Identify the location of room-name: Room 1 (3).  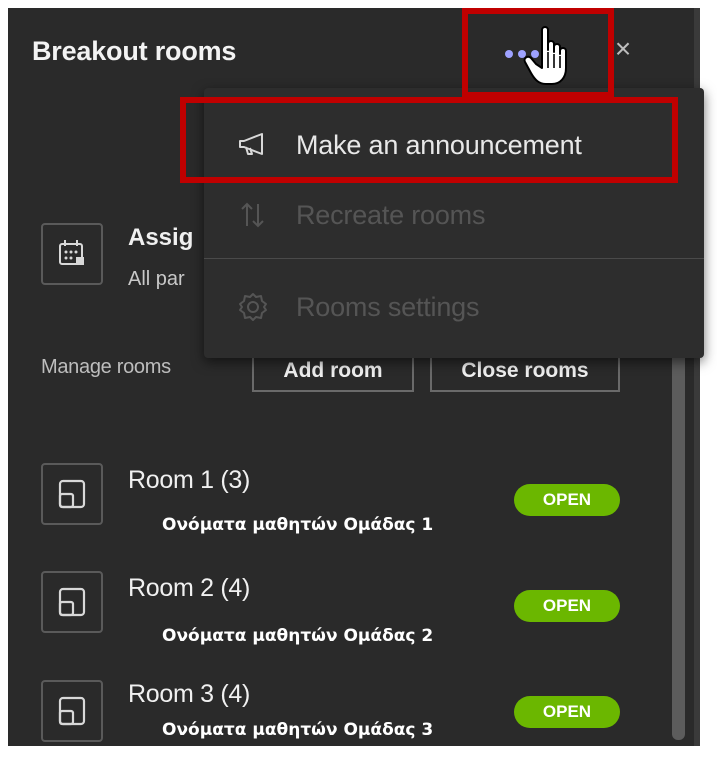
(189, 480).